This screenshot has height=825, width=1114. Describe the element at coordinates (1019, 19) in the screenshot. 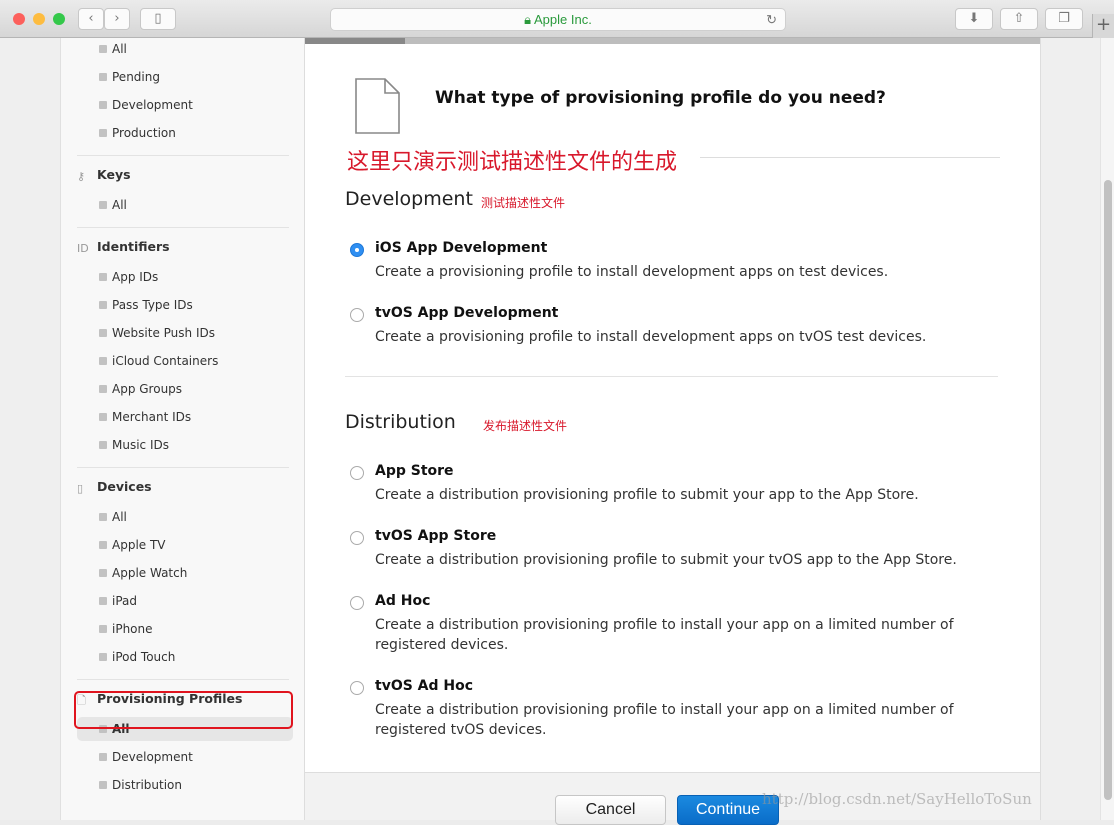

I see `share-button: ⇧` at that location.